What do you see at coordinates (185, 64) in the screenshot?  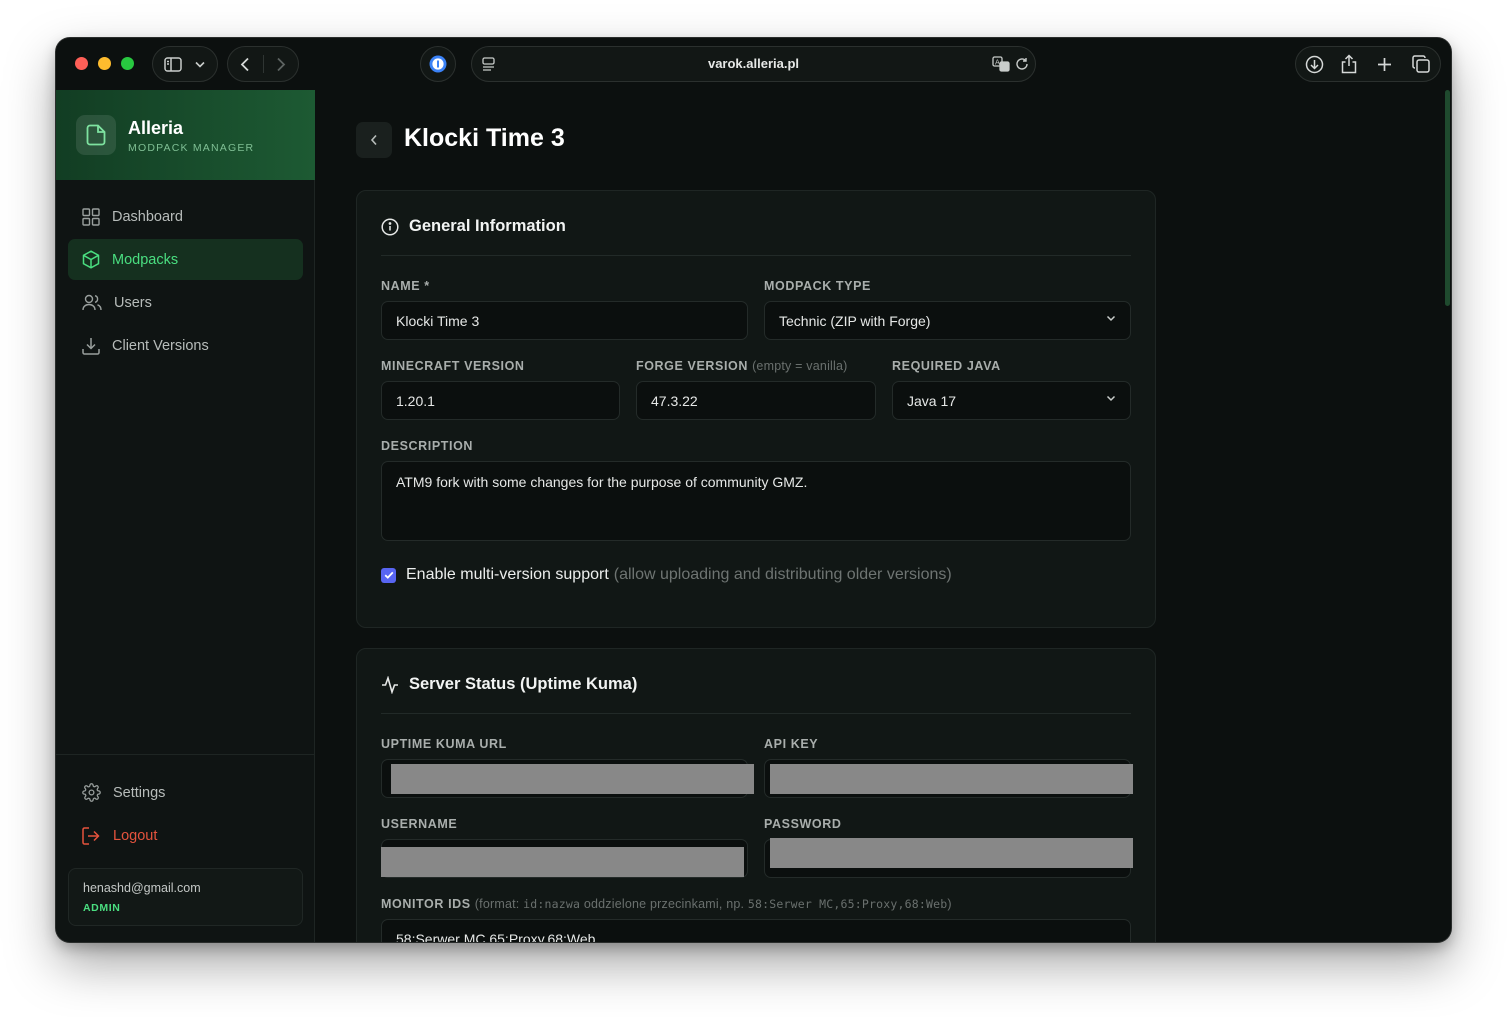 I see `sidebar-toggle-button` at bounding box center [185, 64].